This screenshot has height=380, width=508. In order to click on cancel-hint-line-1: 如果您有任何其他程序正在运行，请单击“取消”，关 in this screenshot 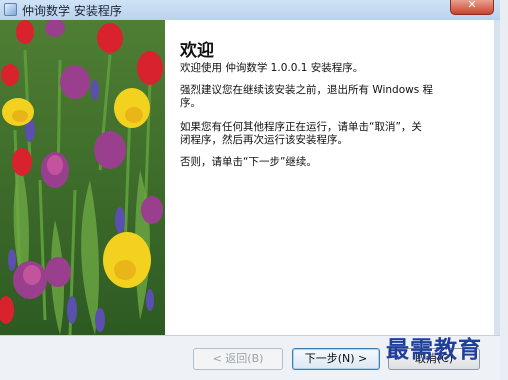, I will do `click(301, 127)`.